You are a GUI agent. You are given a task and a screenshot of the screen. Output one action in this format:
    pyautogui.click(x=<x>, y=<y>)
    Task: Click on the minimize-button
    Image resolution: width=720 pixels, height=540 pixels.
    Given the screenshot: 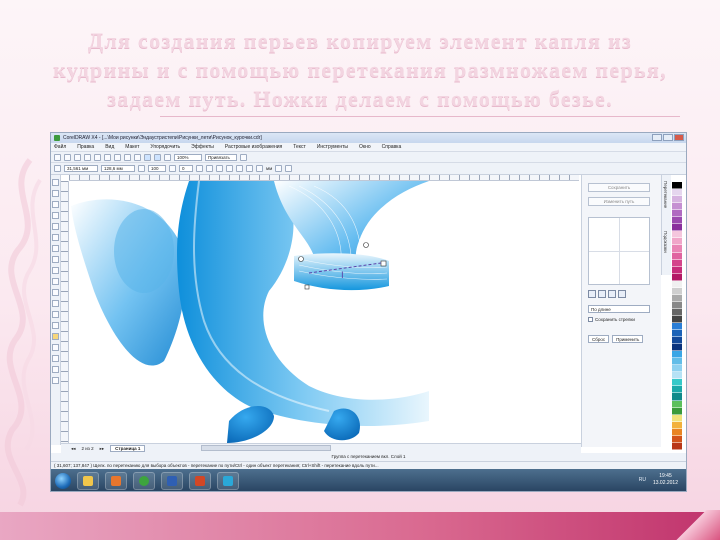 What is the action you would take?
    pyautogui.click(x=657, y=137)
    